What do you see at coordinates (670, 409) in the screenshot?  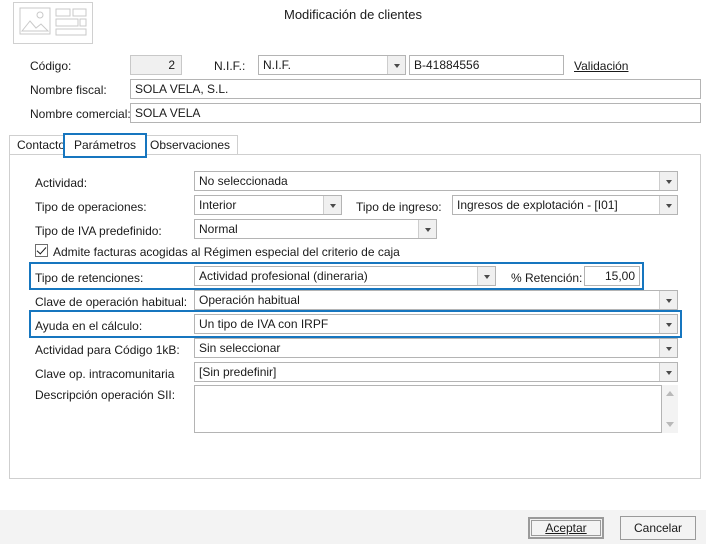 I see `descripcion-sii-scrollbar` at bounding box center [670, 409].